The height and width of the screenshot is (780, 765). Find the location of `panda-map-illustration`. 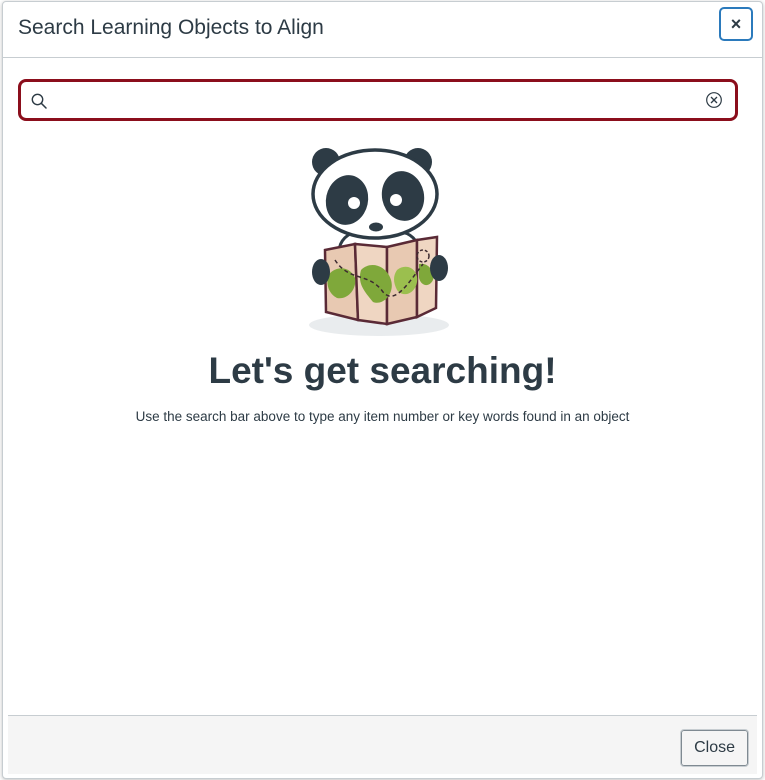

panda-map-illustration is located at coordinates (379, 242).